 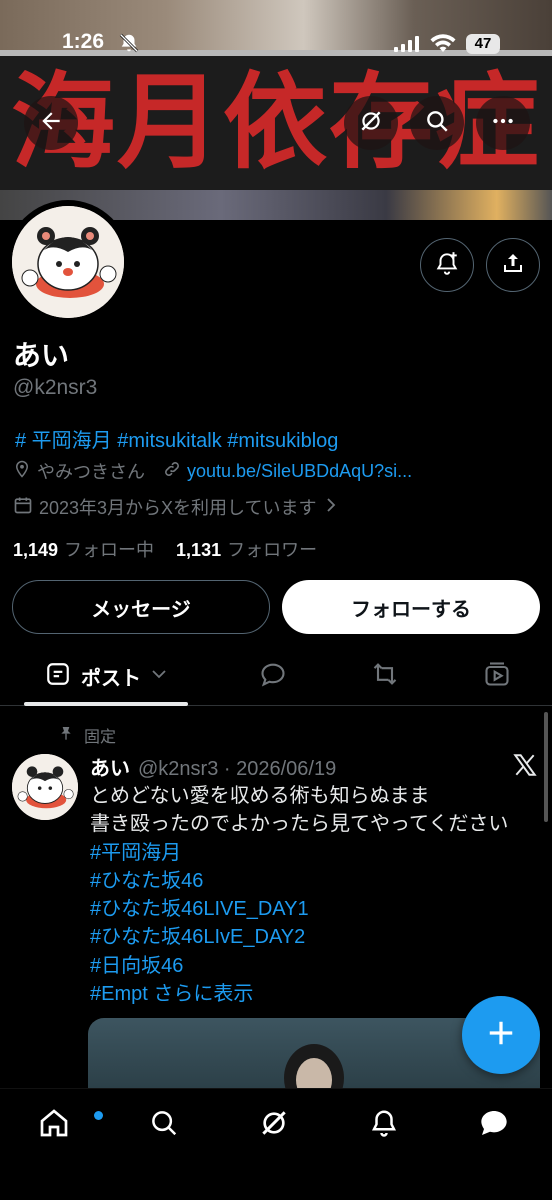 What do you see at coordinates (172, 471) in the screenshot?
I see `link-icon` at bounding box center [172, 471].